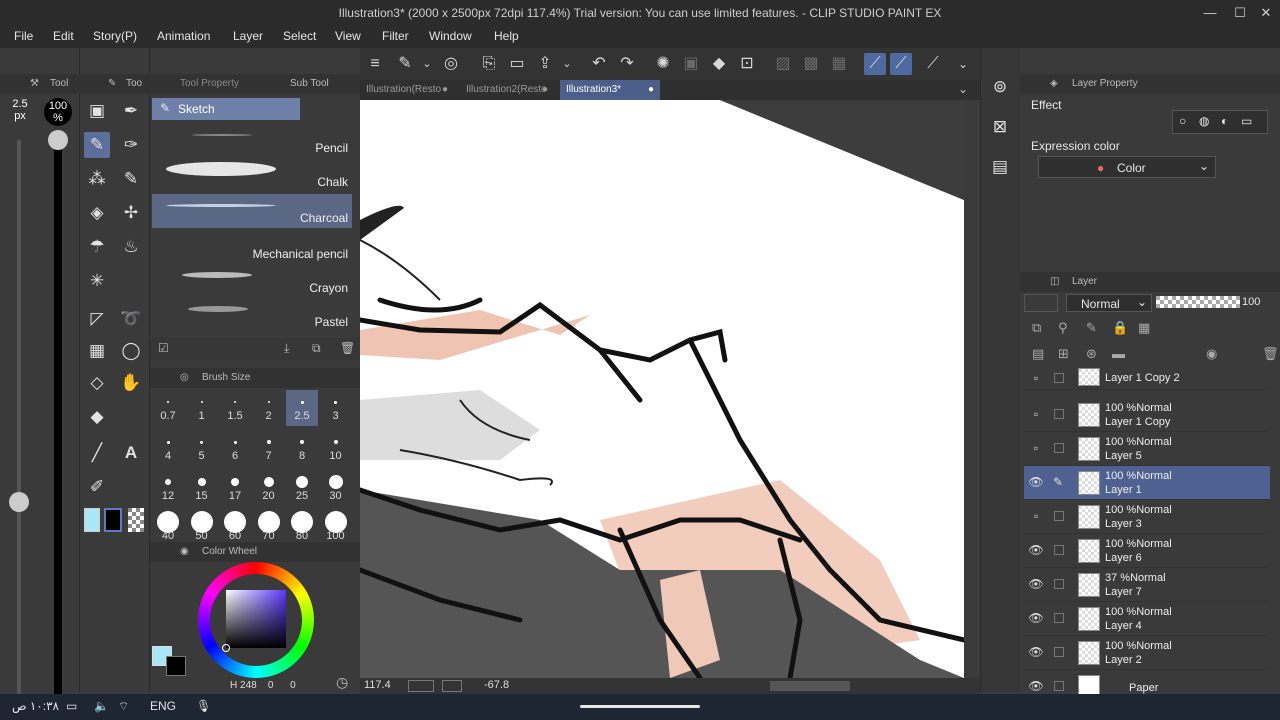 This screenshot has width=1280, height=720. What do you see at coordinates (59, 84) in the screenshot?
I see `tool-tab: Tool` at bounding box center [59, 84].